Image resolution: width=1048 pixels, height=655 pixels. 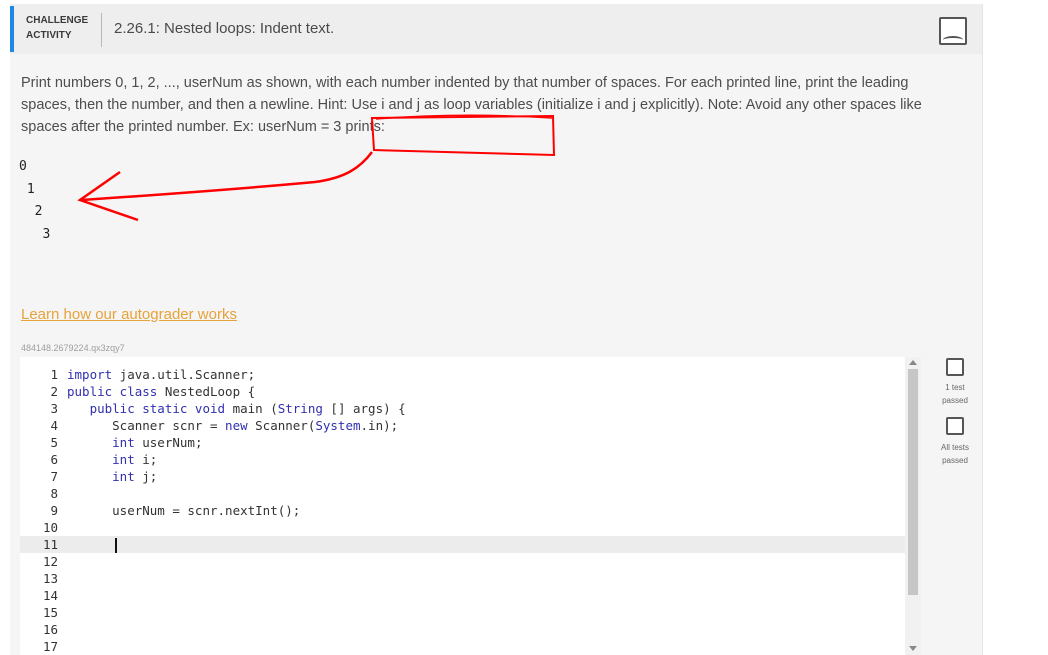 I want to click on code-line: 5 int userNum;, so click(x=463, y=442).